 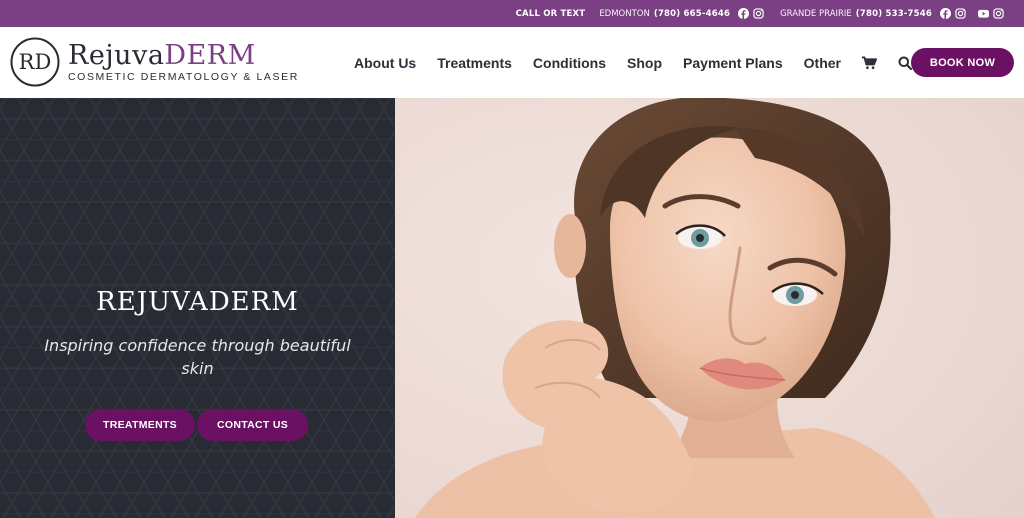 I want to click on location-edmonton: EDMONTON, so click(x=624, y=13).